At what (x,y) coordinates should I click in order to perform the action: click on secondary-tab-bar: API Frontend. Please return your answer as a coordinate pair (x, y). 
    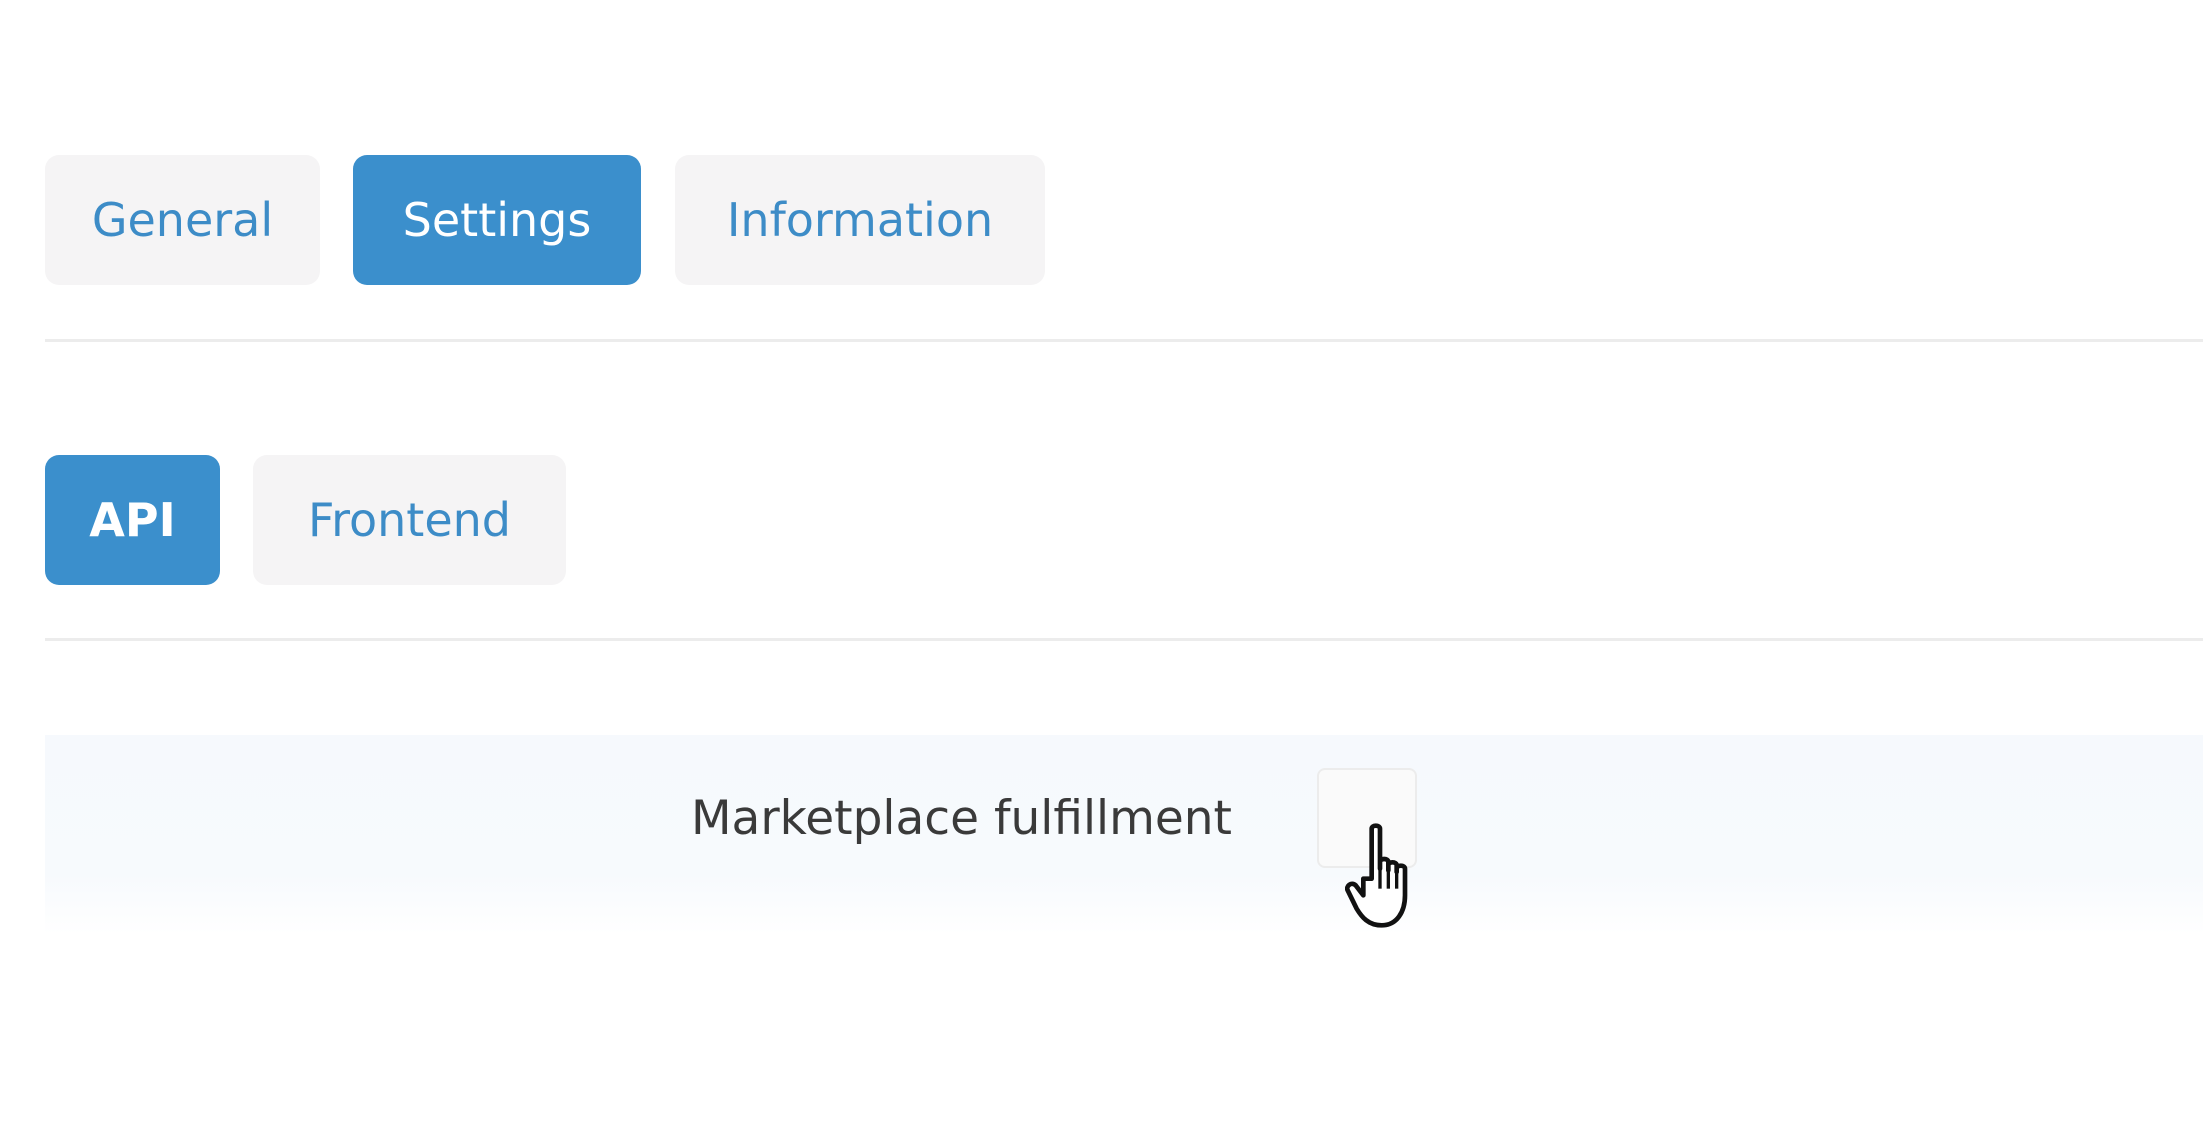
    Looking at the image, I should click on (305, 520).